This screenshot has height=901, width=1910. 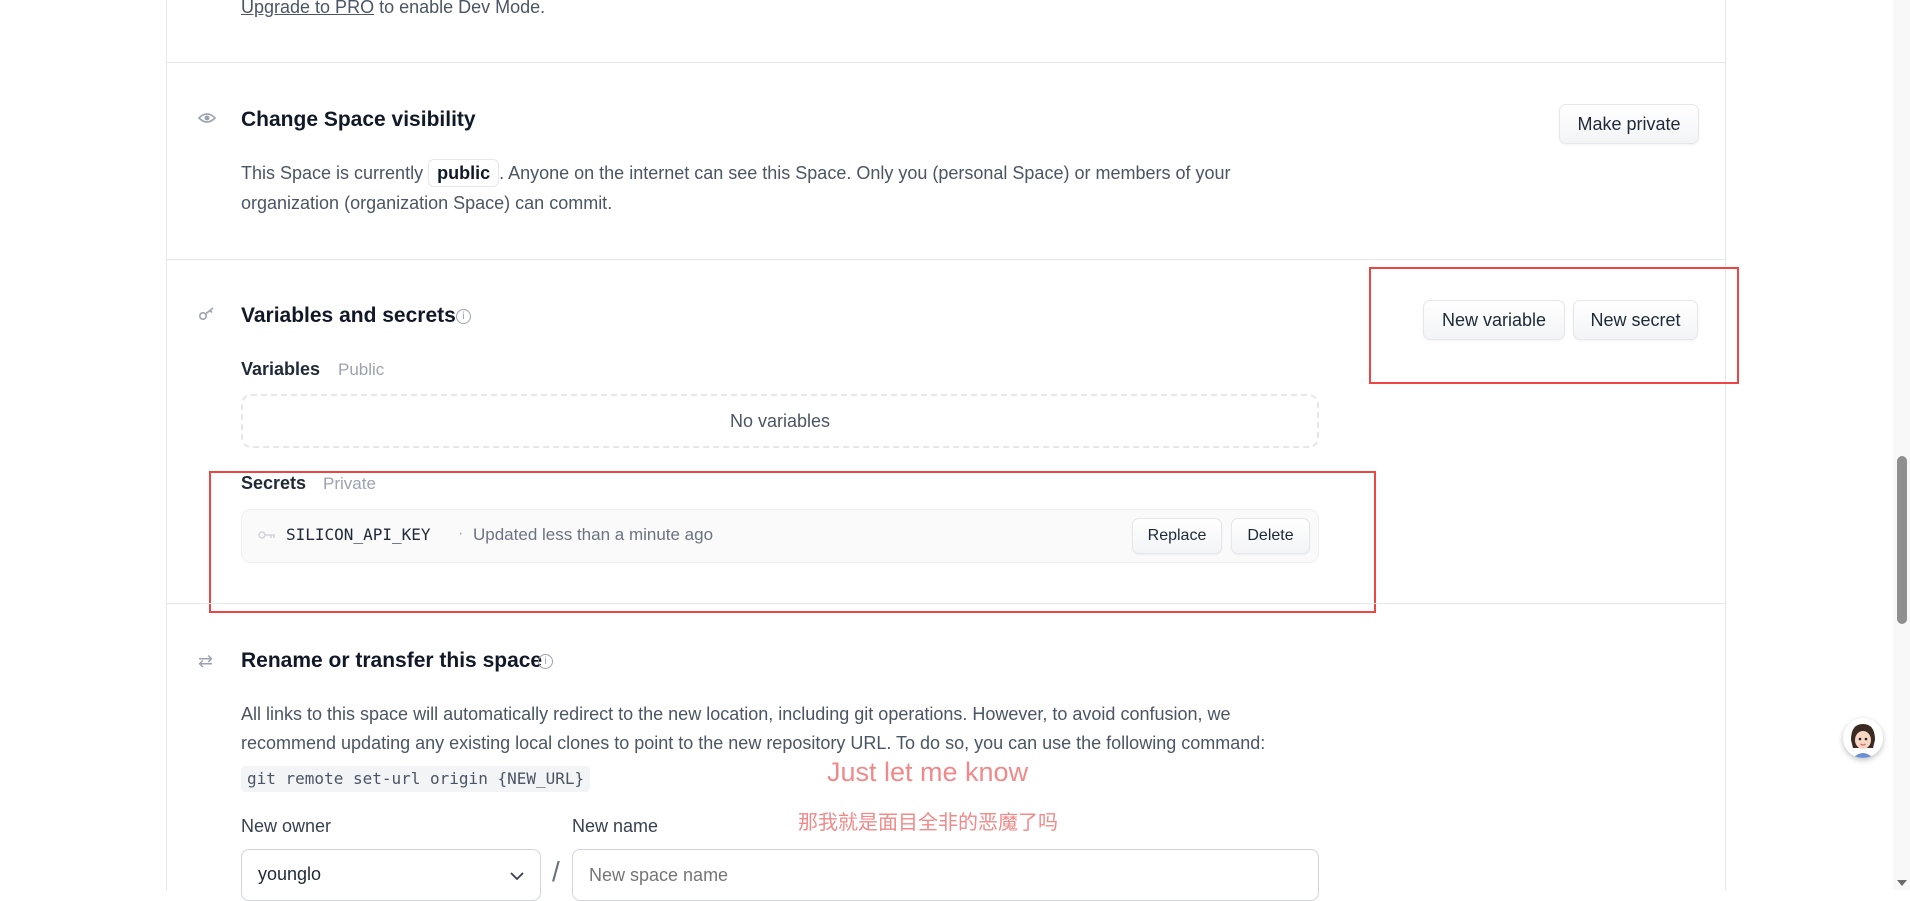 I want to click on transfer-arrows-icon: ⇄, so click(x=206, y=661).